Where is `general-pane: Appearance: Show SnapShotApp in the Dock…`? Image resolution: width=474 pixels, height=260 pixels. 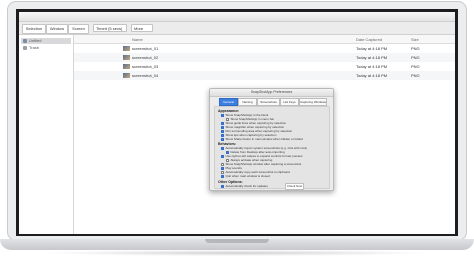
general-pane: Appearance: Show SnapShotApp in the Dock… is located at coordinates (272, 148).